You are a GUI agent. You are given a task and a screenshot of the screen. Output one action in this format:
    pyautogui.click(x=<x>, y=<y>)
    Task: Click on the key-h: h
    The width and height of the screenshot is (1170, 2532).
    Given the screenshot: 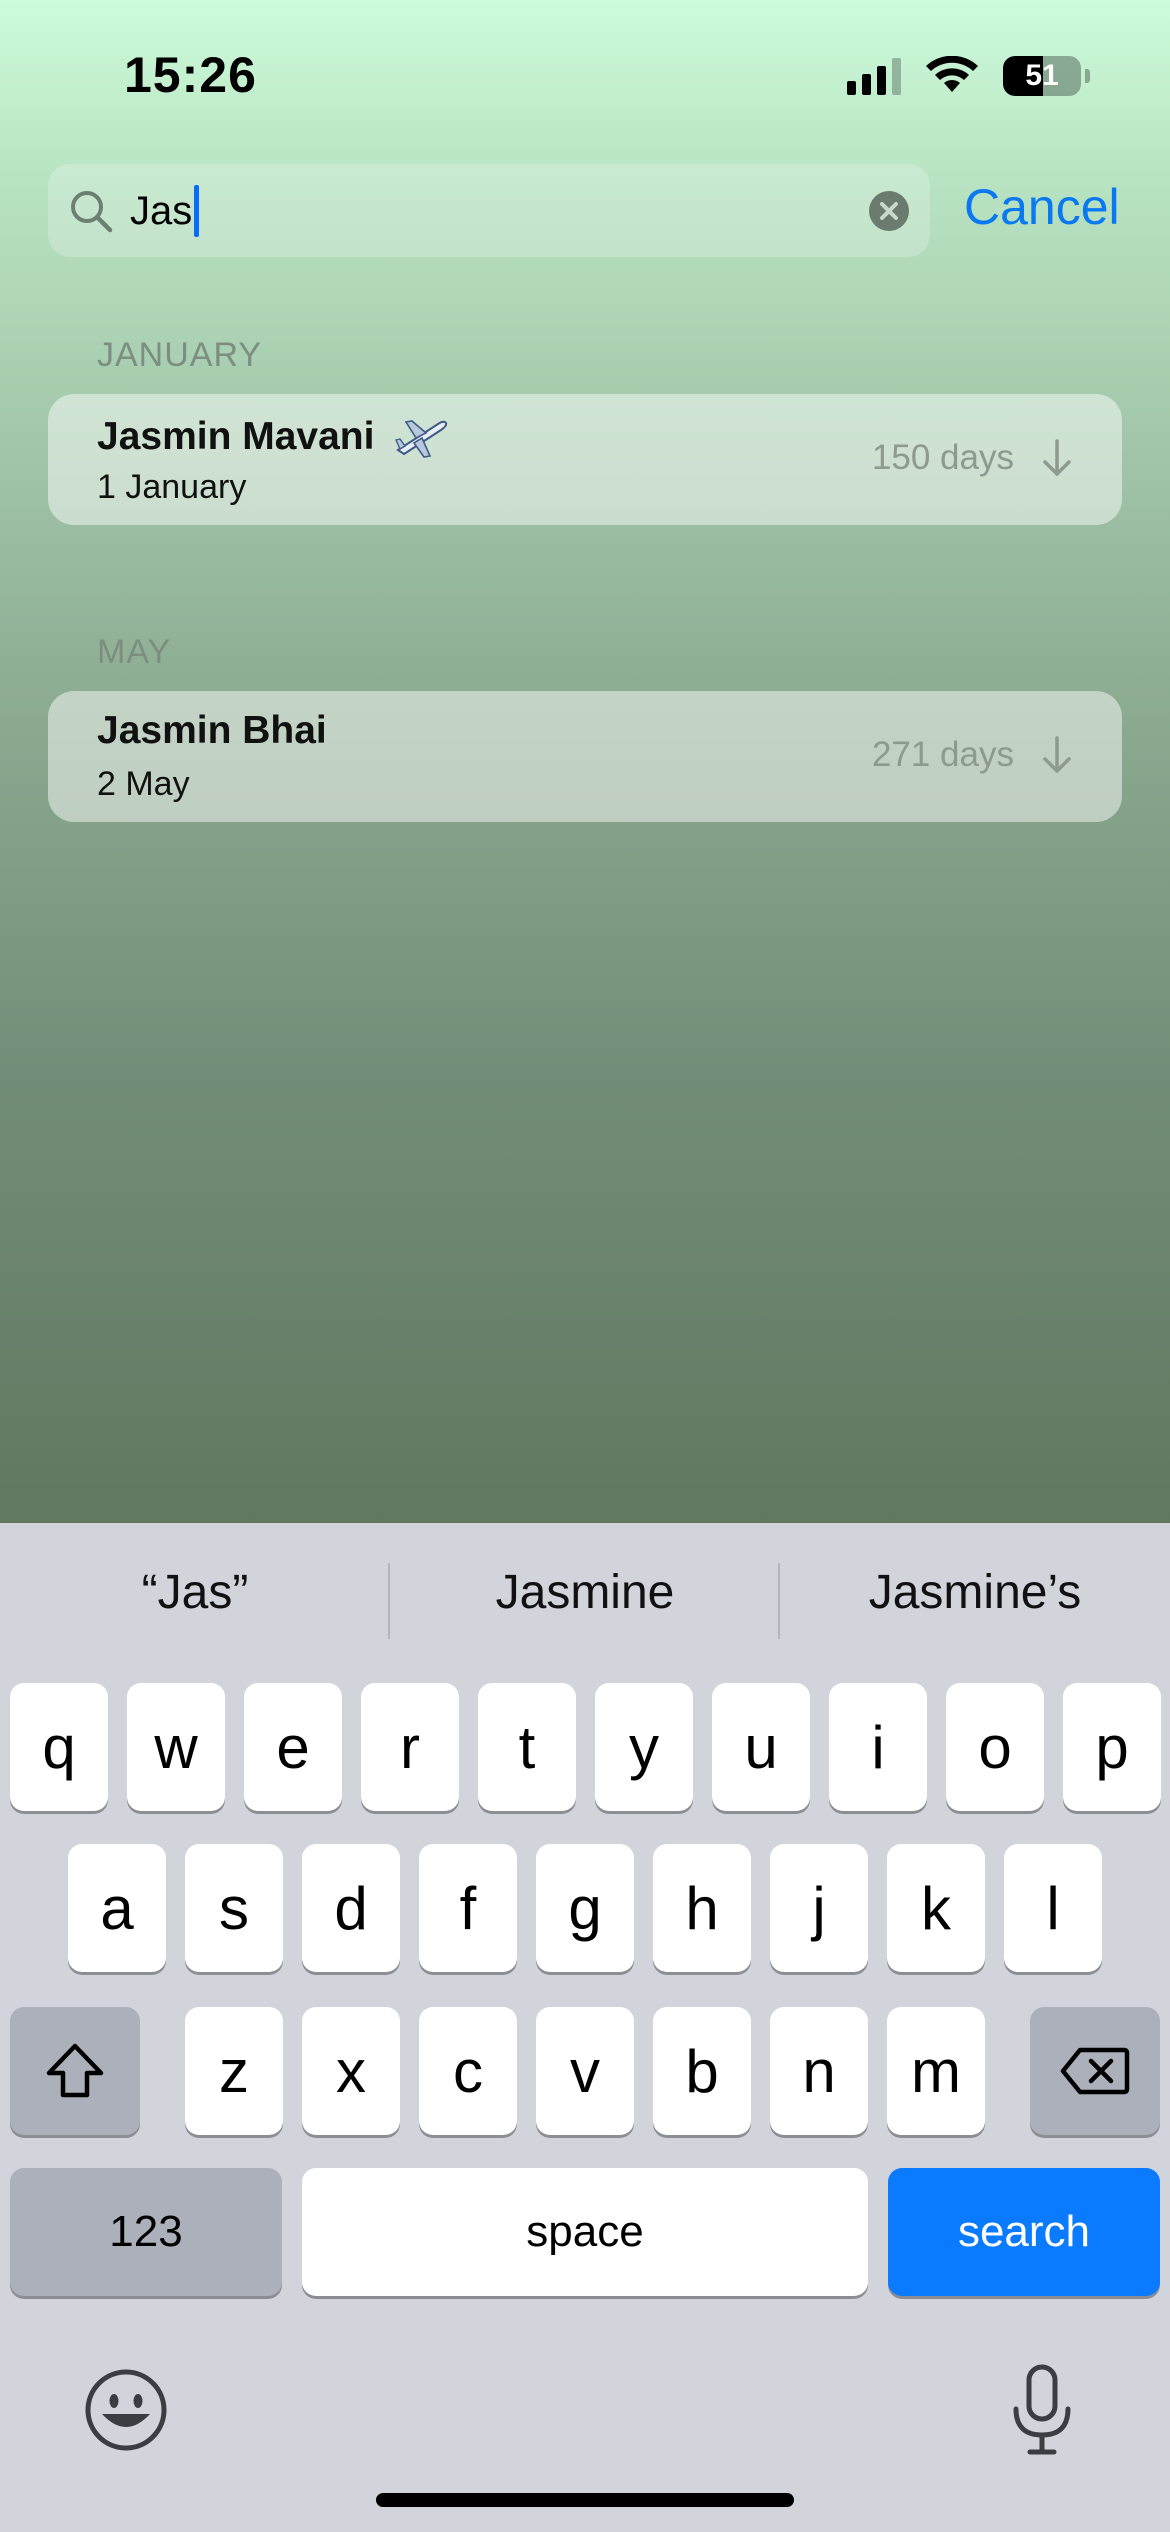 What is the action you would take?
    pyautogui.click(x=702, y=1908)
    